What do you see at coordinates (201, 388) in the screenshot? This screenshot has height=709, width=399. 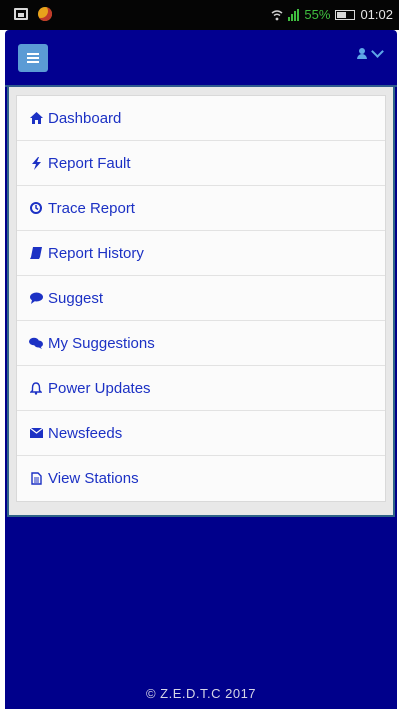 I see `menu-item-power-updates: Power Updates` at bounding box center [201, 388].